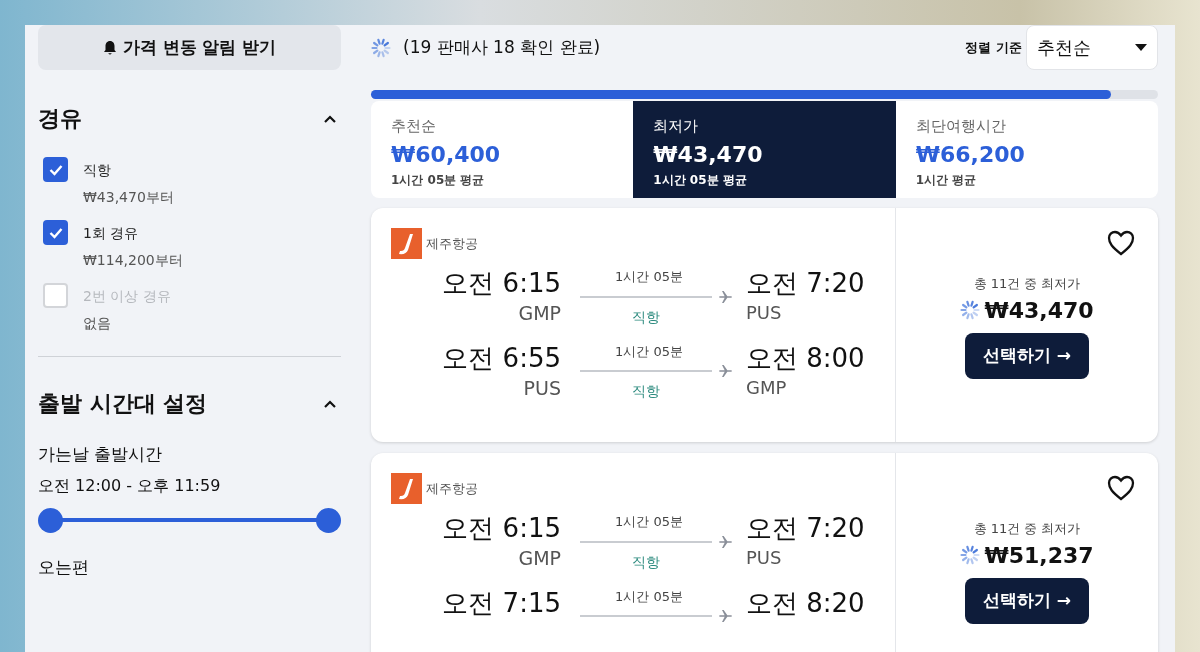 This screenshot has height=652, width=1200. What do you see at coordinates (189, 47) in the screenshot?
I see `price-alert-button: 가격 변동 알림 받기` at bounding box center [189, 47].